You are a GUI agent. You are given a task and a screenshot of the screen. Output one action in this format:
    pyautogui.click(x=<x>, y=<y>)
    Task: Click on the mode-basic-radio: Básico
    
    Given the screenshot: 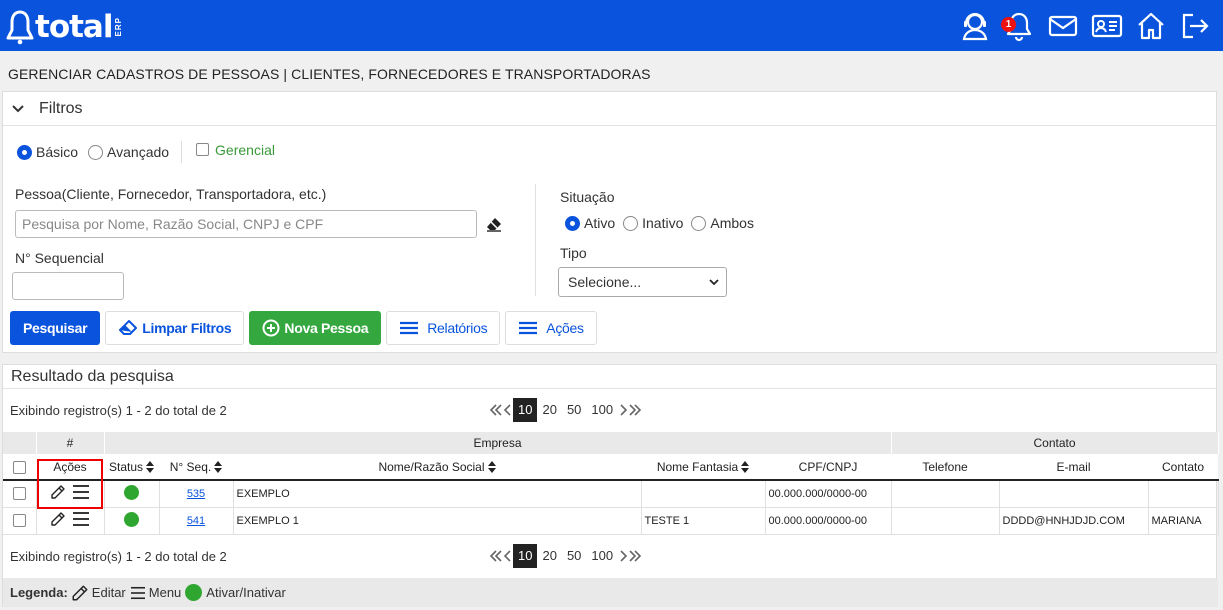 What is the action you would take?
    pyautogui.click(x=47, y=152)
    